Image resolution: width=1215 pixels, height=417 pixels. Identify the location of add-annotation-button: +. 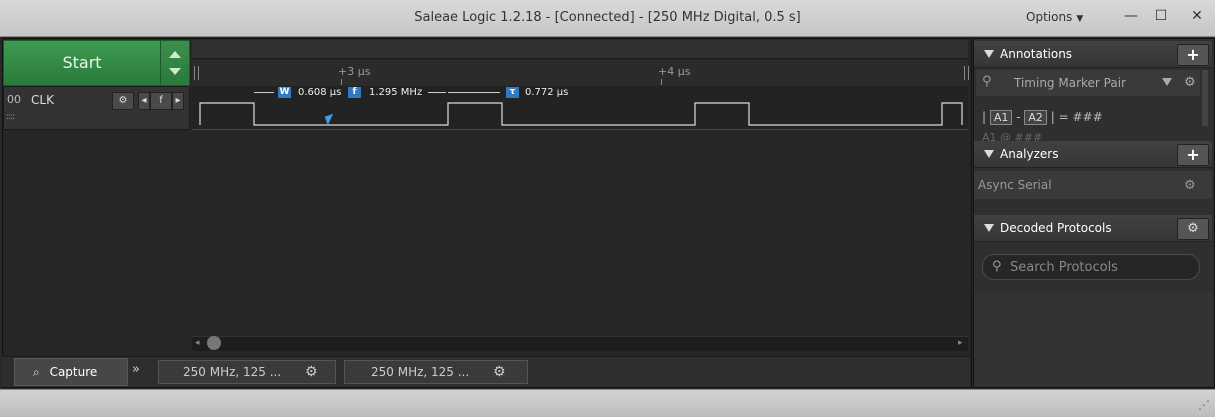
(1193, 55).